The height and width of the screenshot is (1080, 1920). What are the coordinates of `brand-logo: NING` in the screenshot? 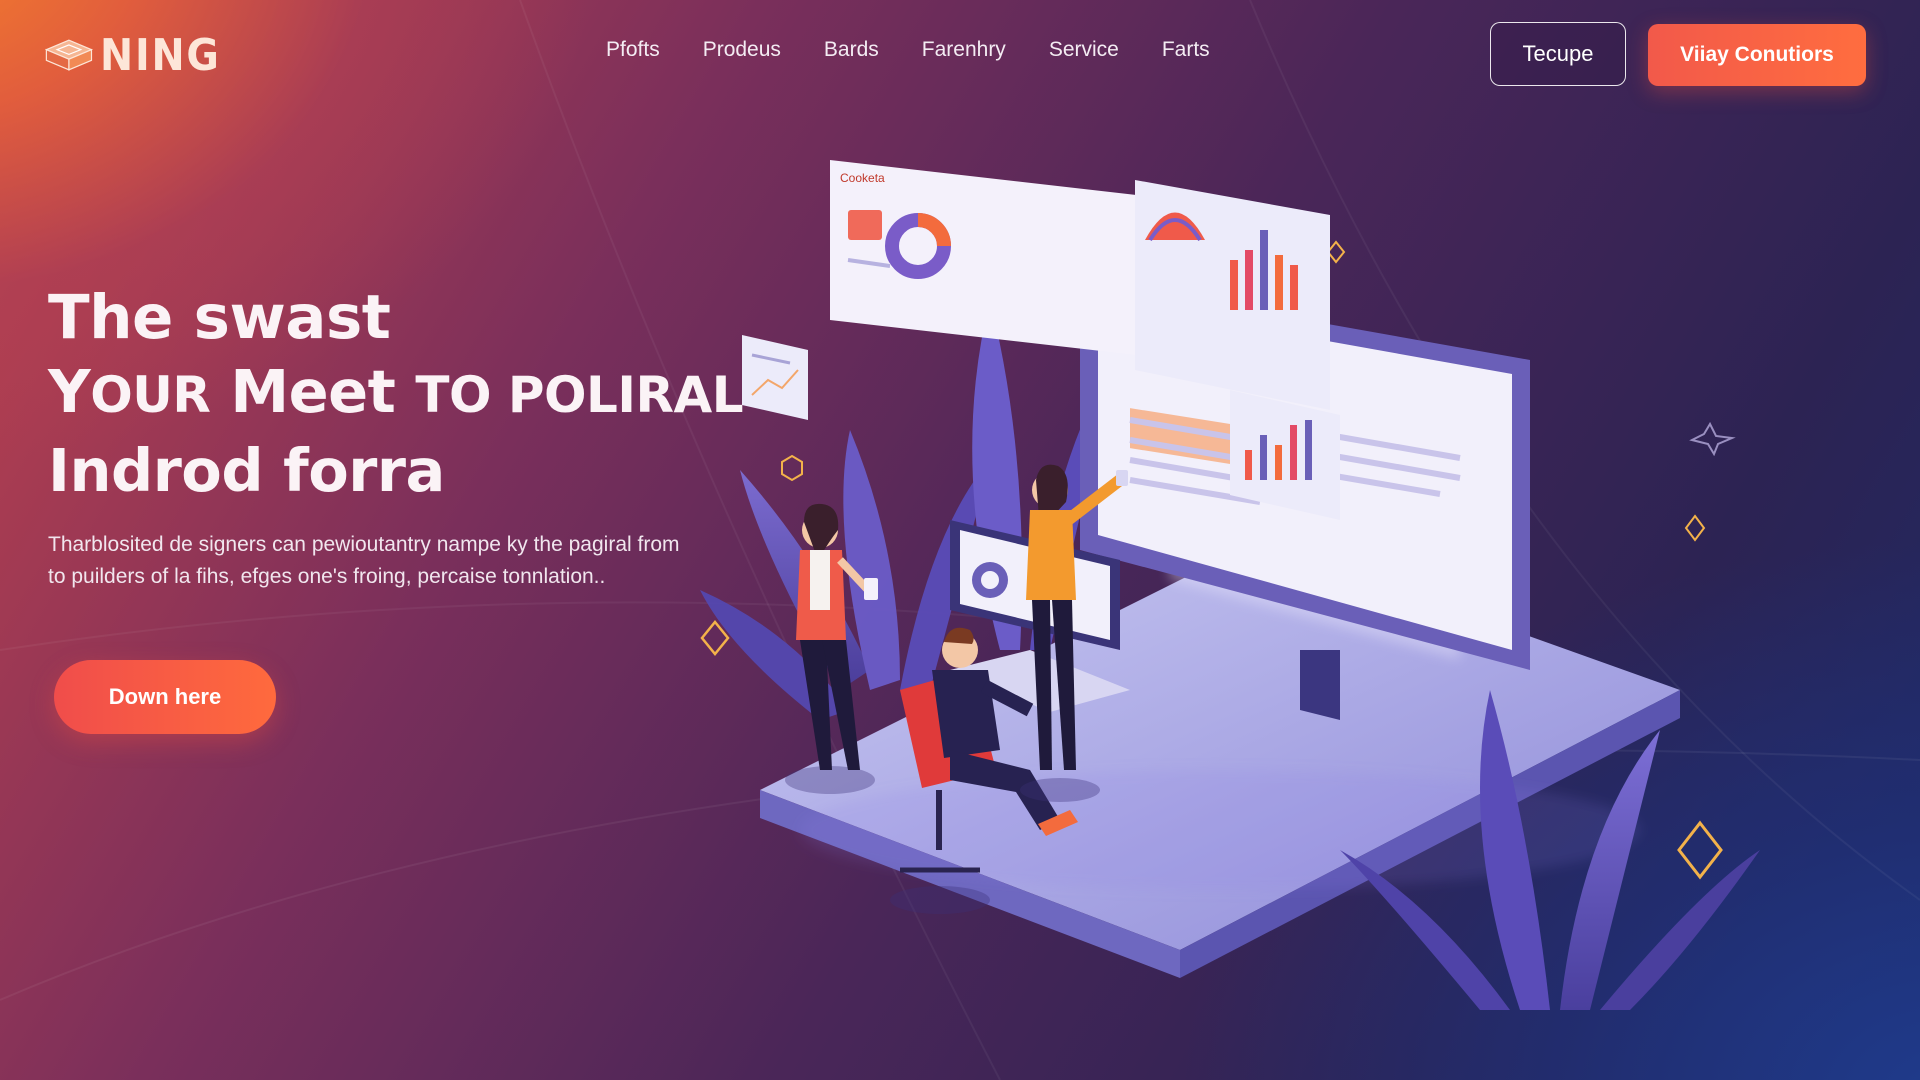 It's located at (139, 55).